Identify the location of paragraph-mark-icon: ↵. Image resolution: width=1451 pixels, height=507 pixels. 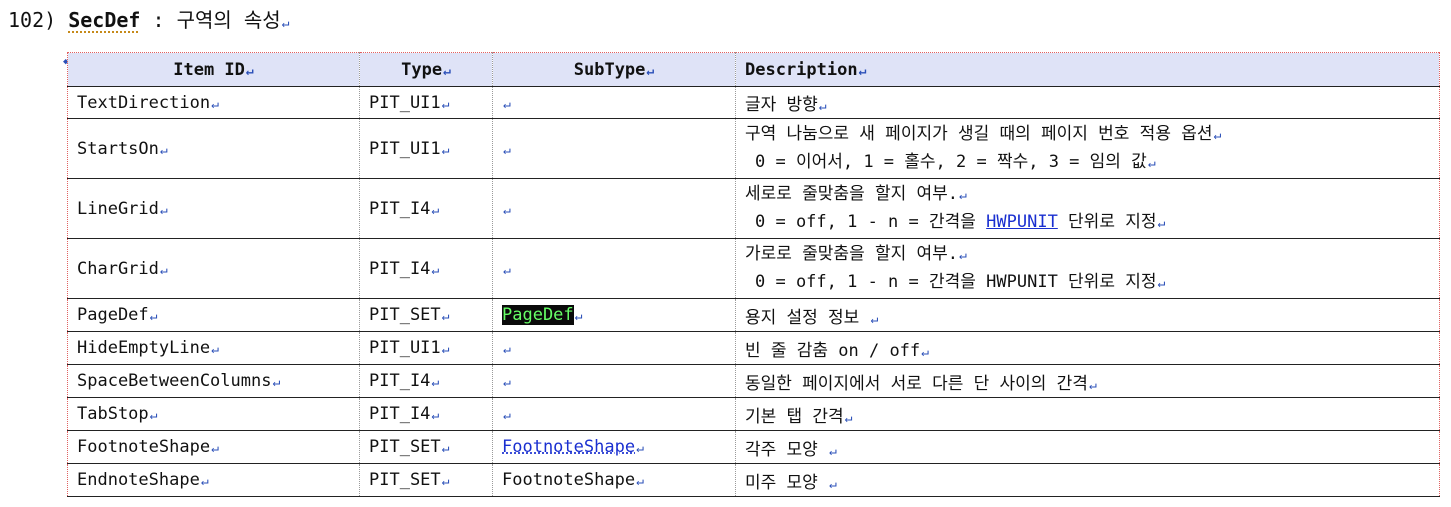
(285, 23).